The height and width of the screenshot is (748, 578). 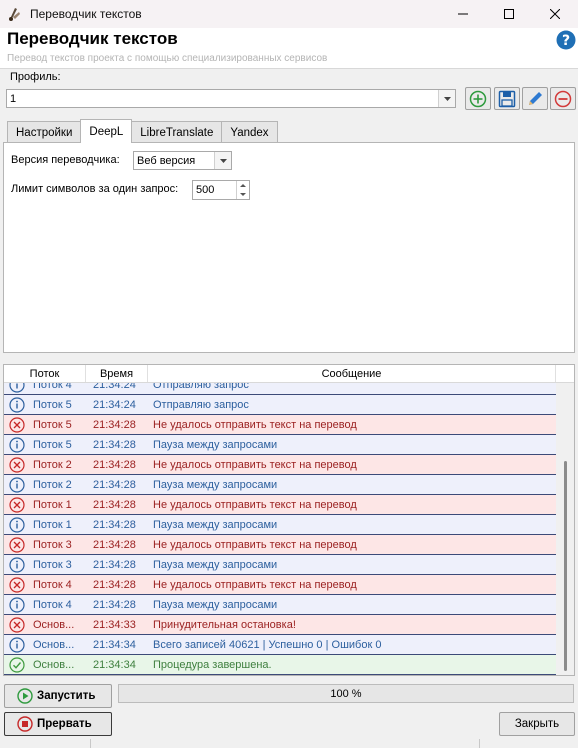 I want to click on close-icon, so click(x=555, y=14).